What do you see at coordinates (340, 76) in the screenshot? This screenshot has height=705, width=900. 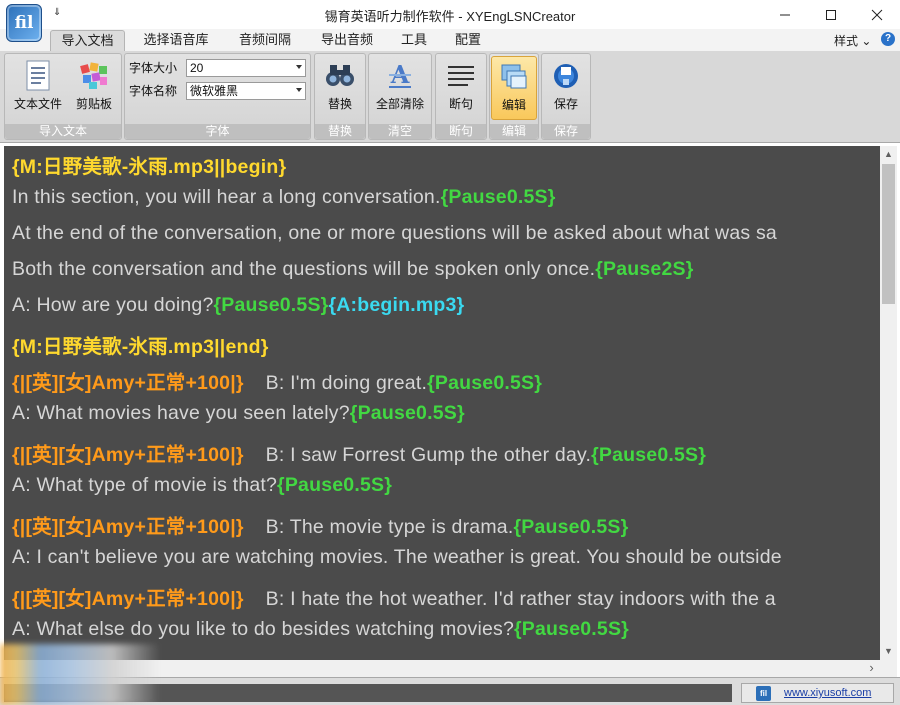 I see `binoculars-icon` at bounding box center [340, 76].